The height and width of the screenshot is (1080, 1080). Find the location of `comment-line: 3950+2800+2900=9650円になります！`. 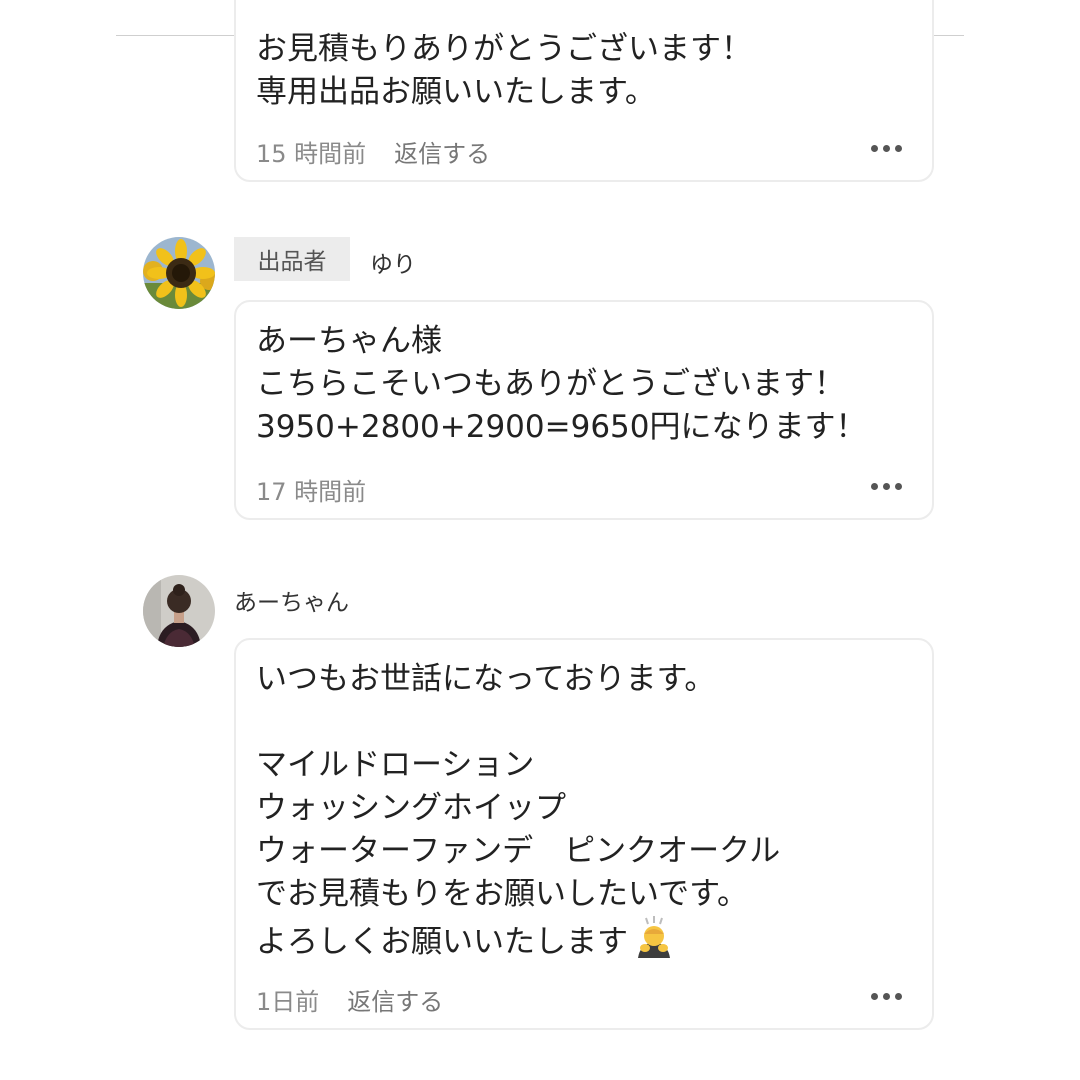

comment-line: 3950+2800+2900=9650円になります！ is located at coordinates (561, 427).